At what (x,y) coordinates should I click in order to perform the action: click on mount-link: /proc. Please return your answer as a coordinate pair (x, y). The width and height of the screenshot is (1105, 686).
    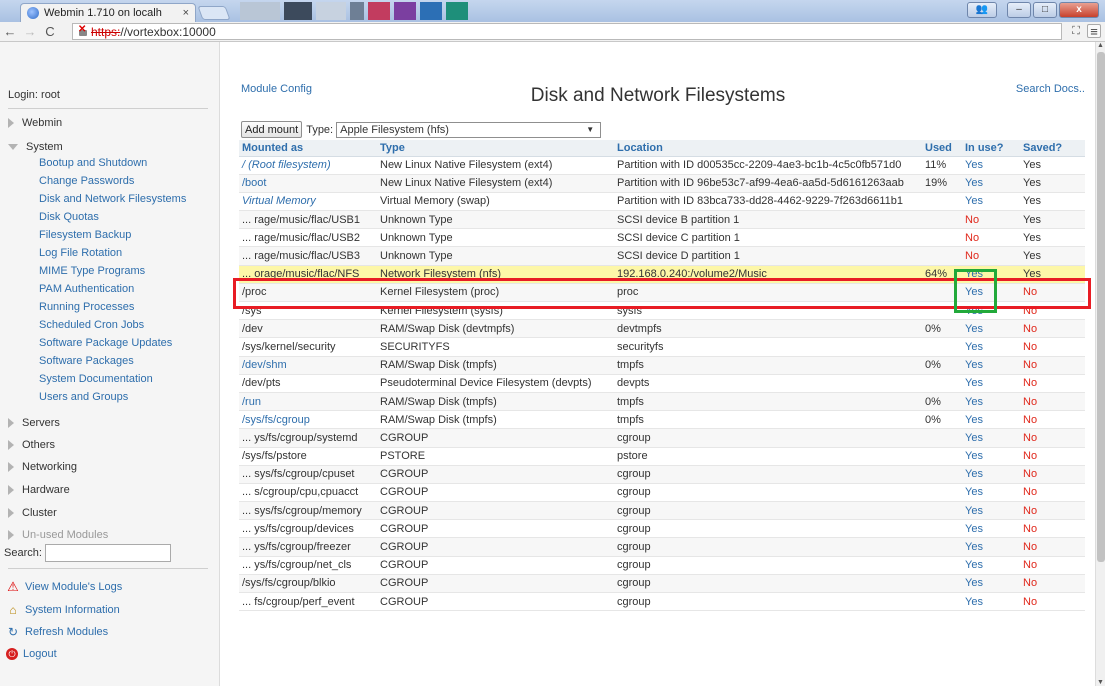
    Looking at the image, I should click on (308, 293).